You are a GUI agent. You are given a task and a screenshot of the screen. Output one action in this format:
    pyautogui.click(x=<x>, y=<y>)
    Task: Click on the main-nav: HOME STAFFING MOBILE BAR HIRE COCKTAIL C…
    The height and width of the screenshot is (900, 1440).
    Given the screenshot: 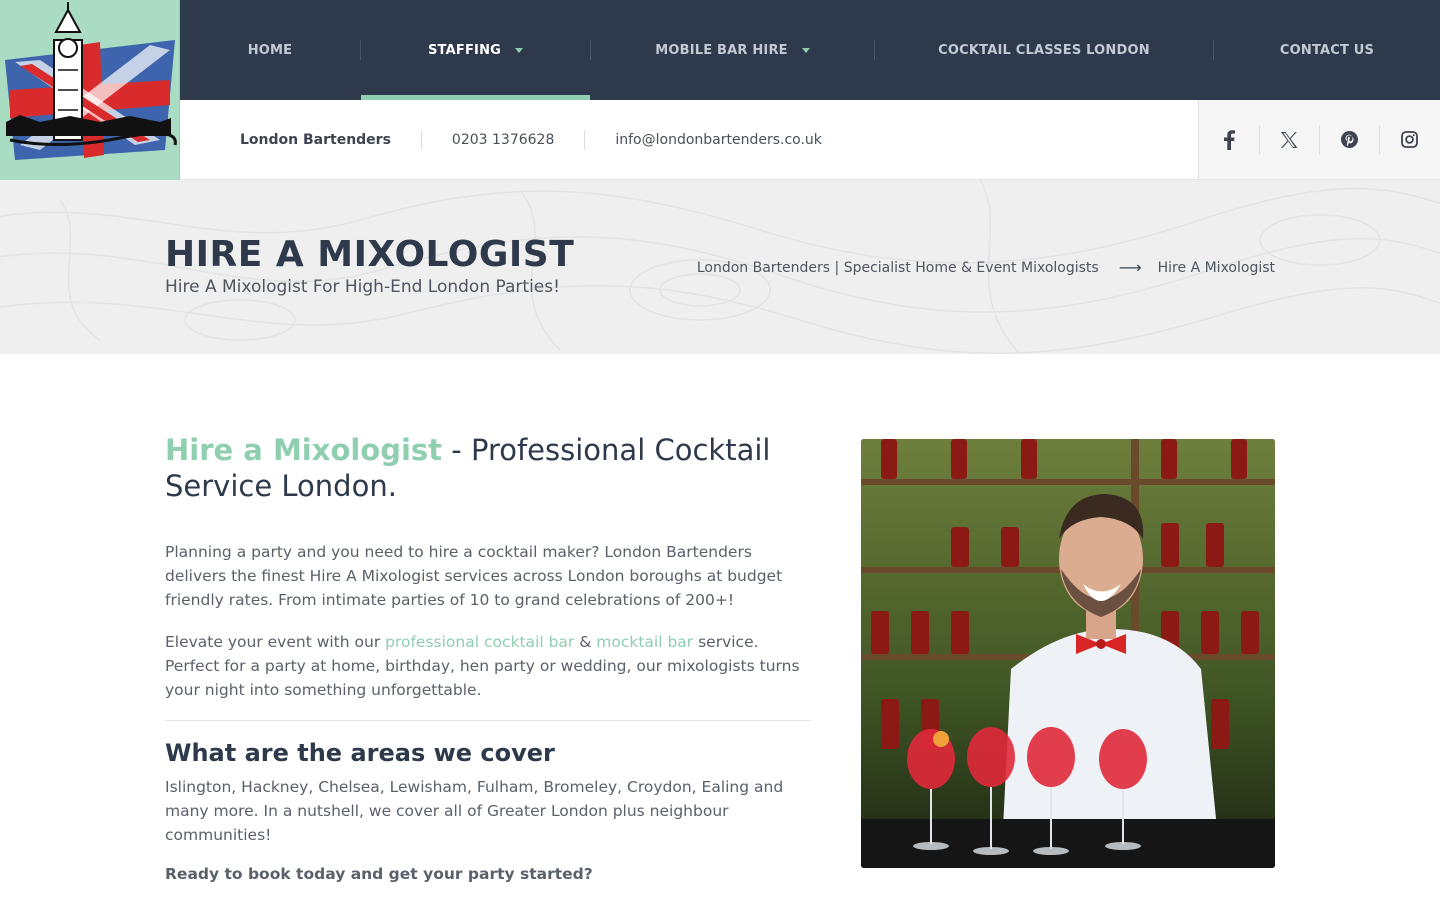 What is the action you would take?
    pyautogui.click(x=810, y=50)
    